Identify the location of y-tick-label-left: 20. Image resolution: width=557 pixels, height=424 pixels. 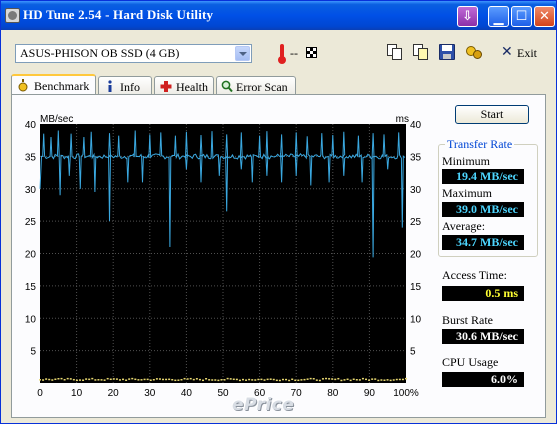
(31, 255).